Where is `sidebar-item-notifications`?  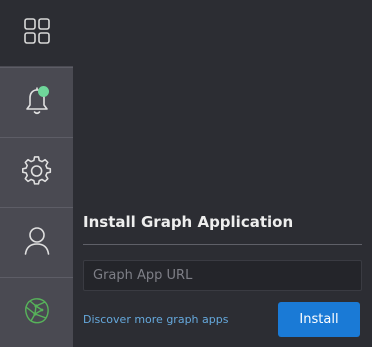 sidebar-item-notifications is located at coordinates (36, 102).